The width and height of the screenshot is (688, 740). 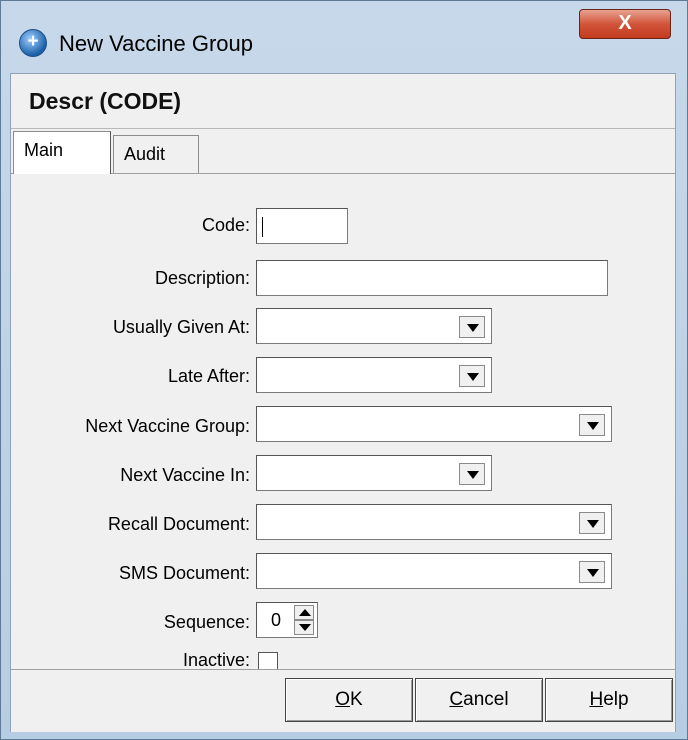 What do you see at coordinates (105, 101) in the screenshot?
I see `record-title: Descr (CODE)` at bounding box center [105, 101].